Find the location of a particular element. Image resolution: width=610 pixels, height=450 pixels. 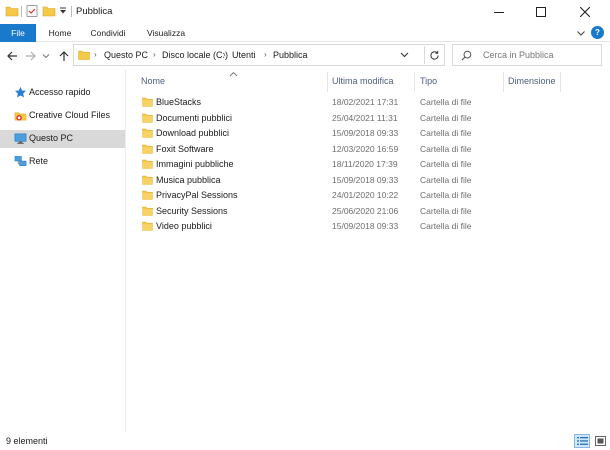

file-modified: 25/04/2021 11:31 is located at coordinates (365, 117).